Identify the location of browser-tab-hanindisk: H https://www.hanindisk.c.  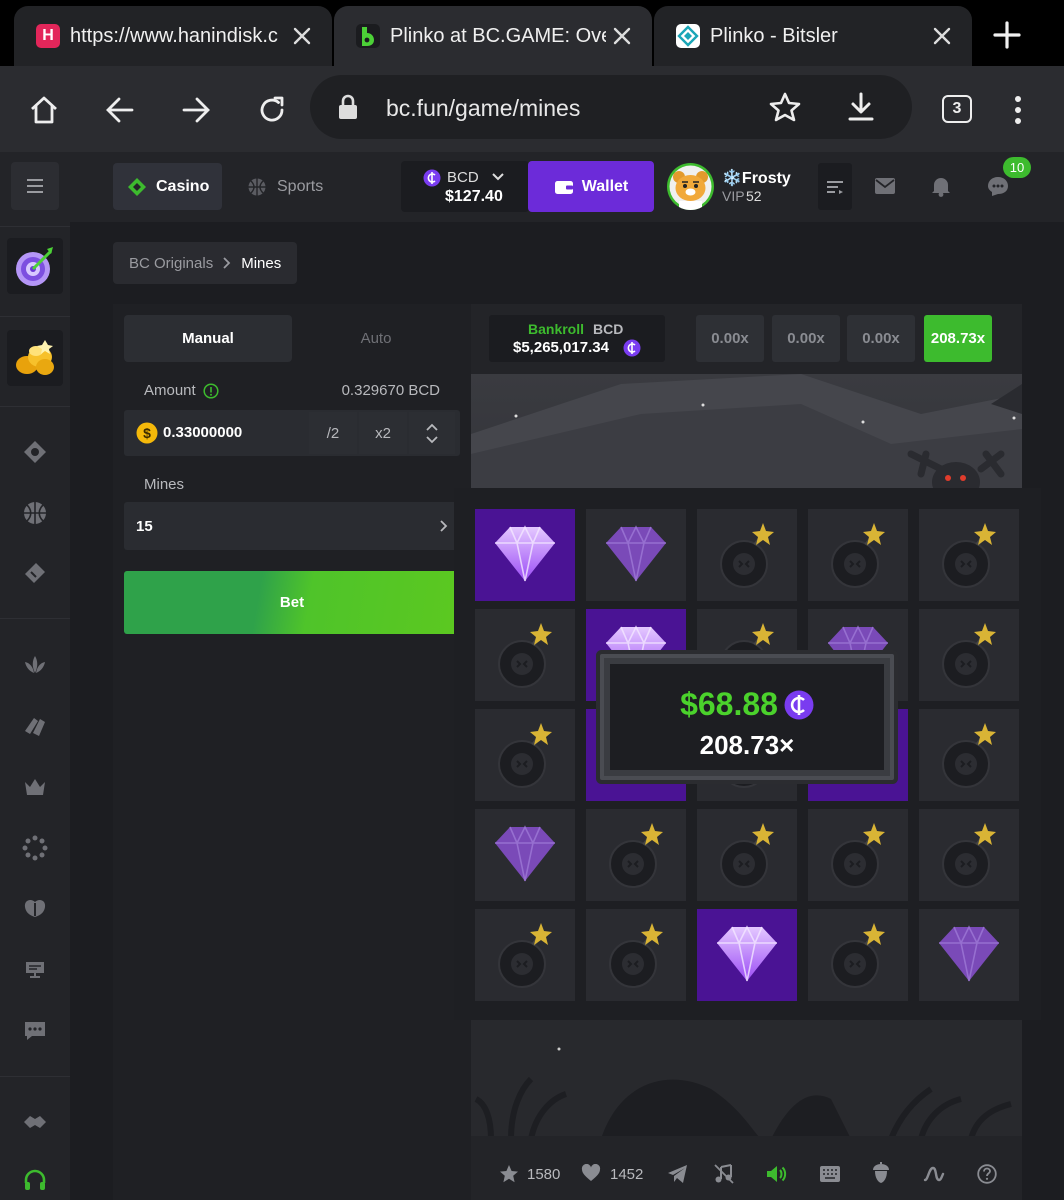
(173, 36).